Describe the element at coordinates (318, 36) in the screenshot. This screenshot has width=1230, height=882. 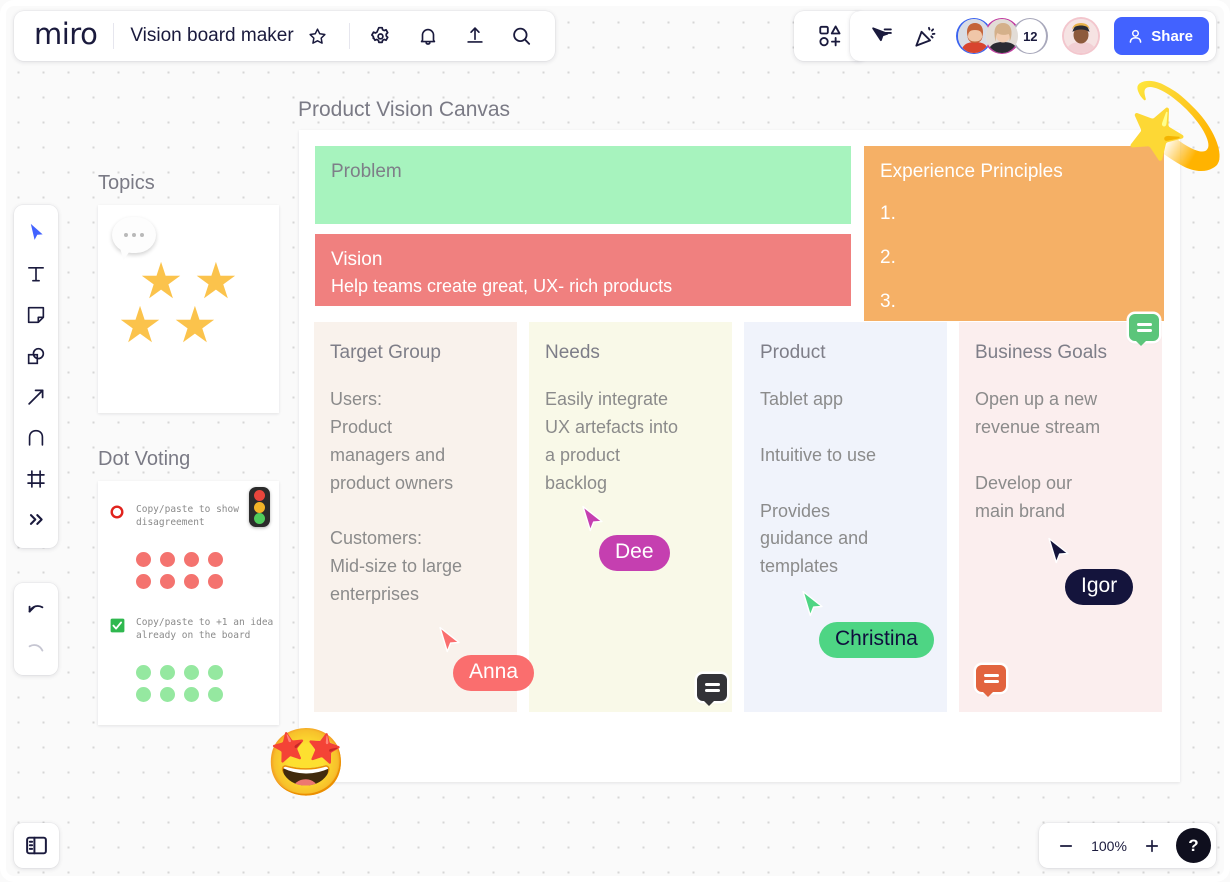
I see `star-outline-icon` at that location.